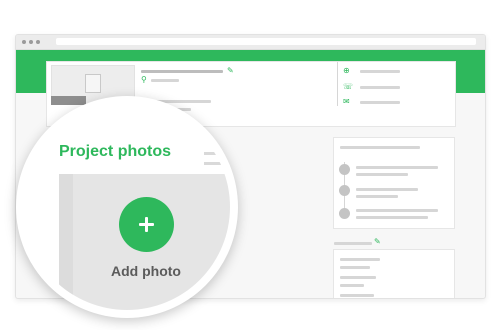 The width and height of the screenshot is (500, 330). Describe the element at coordinates (394, 183) in the screenshot. I see `activity-card` at that location.